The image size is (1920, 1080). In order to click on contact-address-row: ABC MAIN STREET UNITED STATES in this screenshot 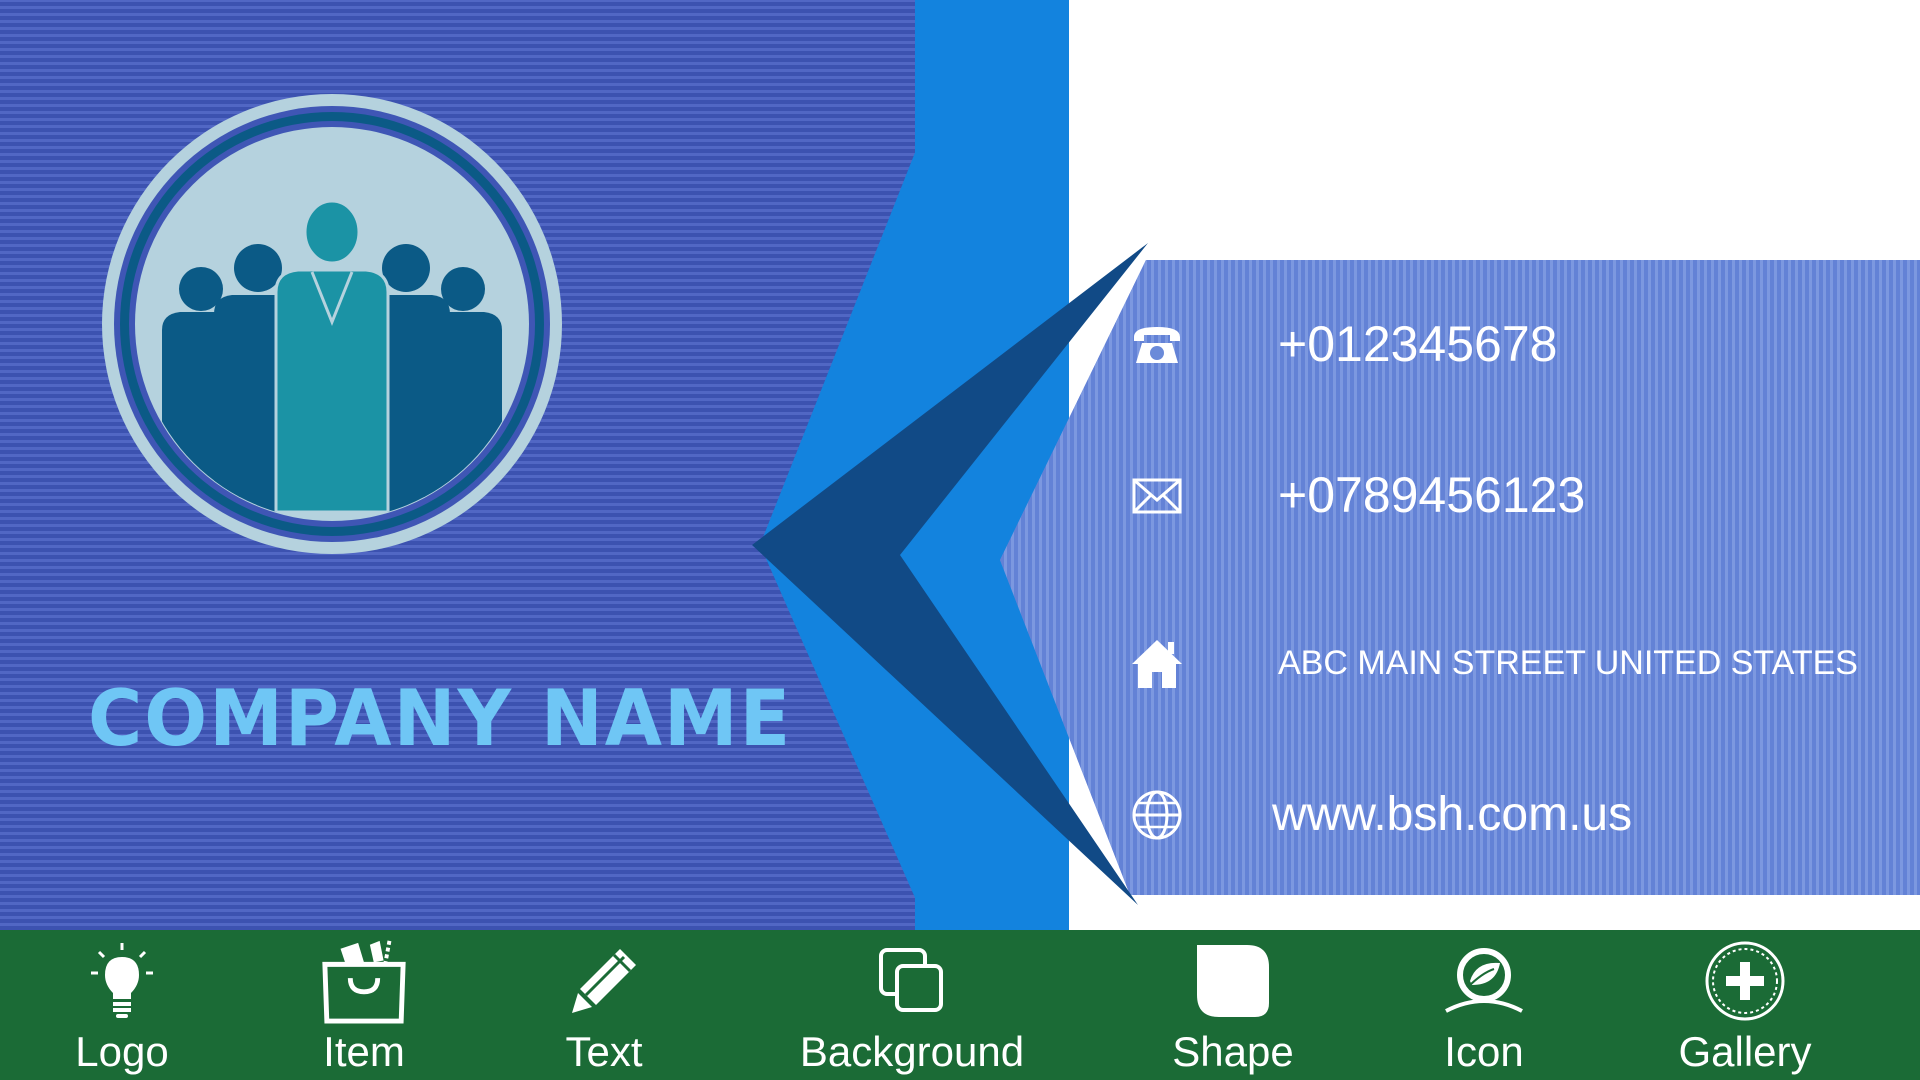, I will do `click(1494, 663)`.